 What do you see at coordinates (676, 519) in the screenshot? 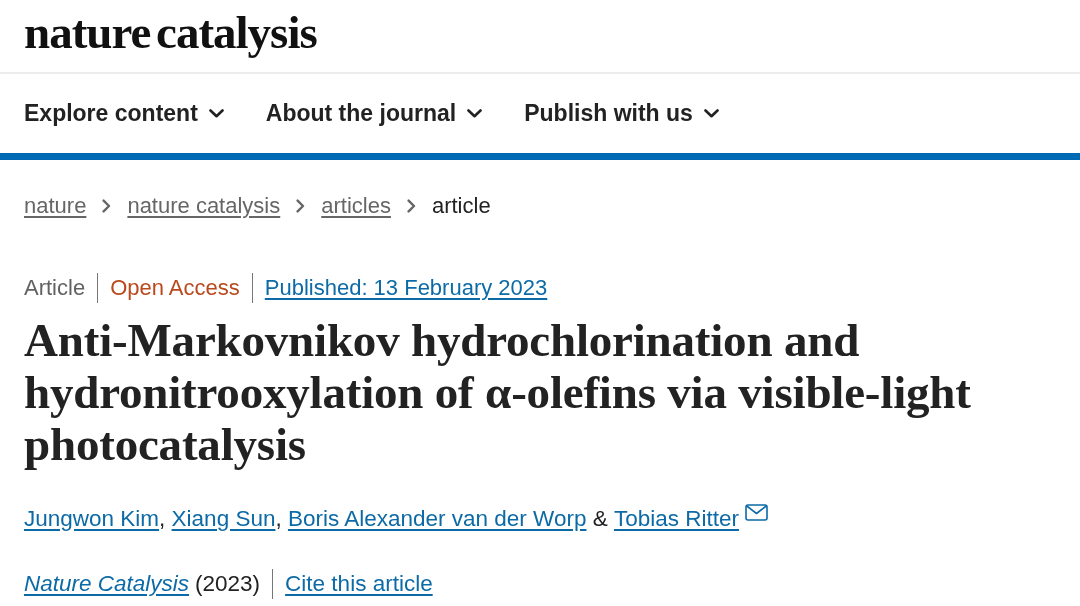
I see `author-link: Tobias Ritter` at bounding box center [676, 519].